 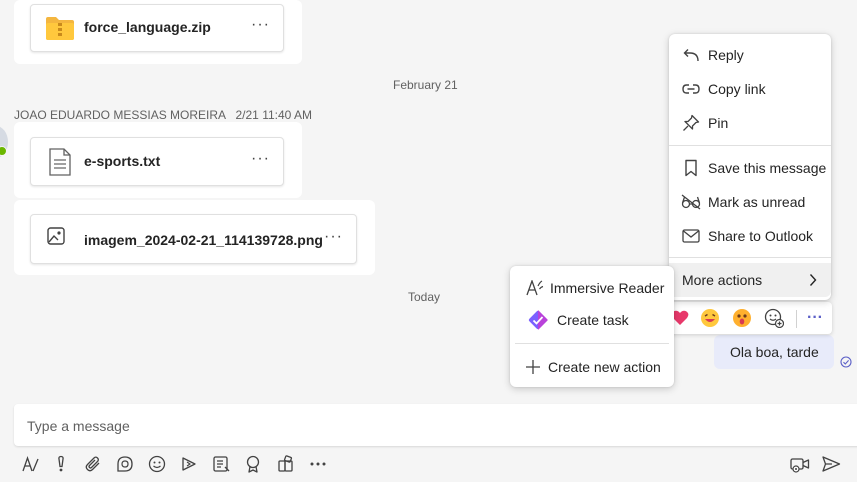 I want to click on loop-icon, so click(x=125, y=464).